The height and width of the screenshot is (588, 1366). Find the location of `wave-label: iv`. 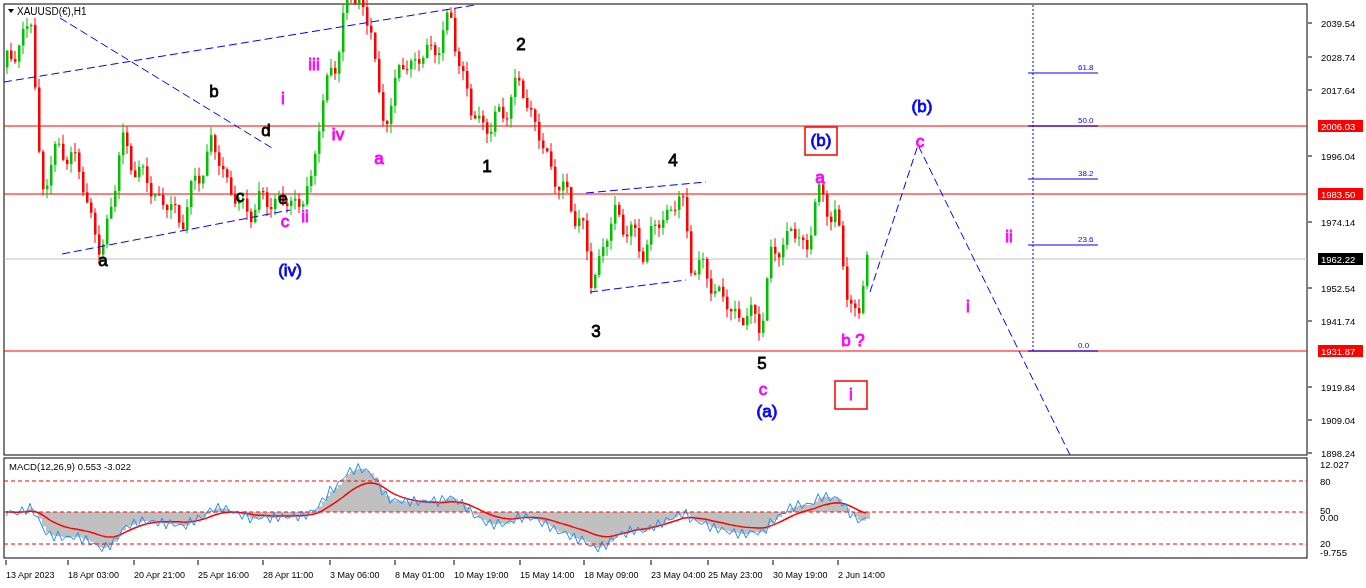

wave-label: iv is located at coordinates (338, 134).